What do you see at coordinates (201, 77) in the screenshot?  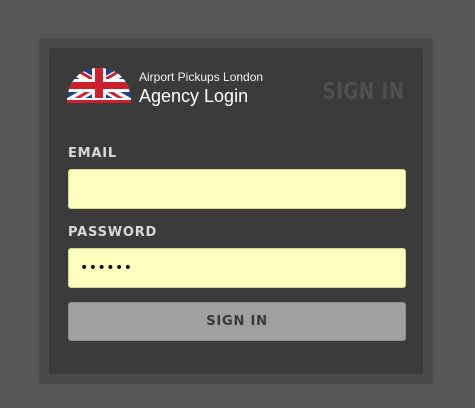 I see `company-name: Airport Pickups London` at bounding box center [201, 77].